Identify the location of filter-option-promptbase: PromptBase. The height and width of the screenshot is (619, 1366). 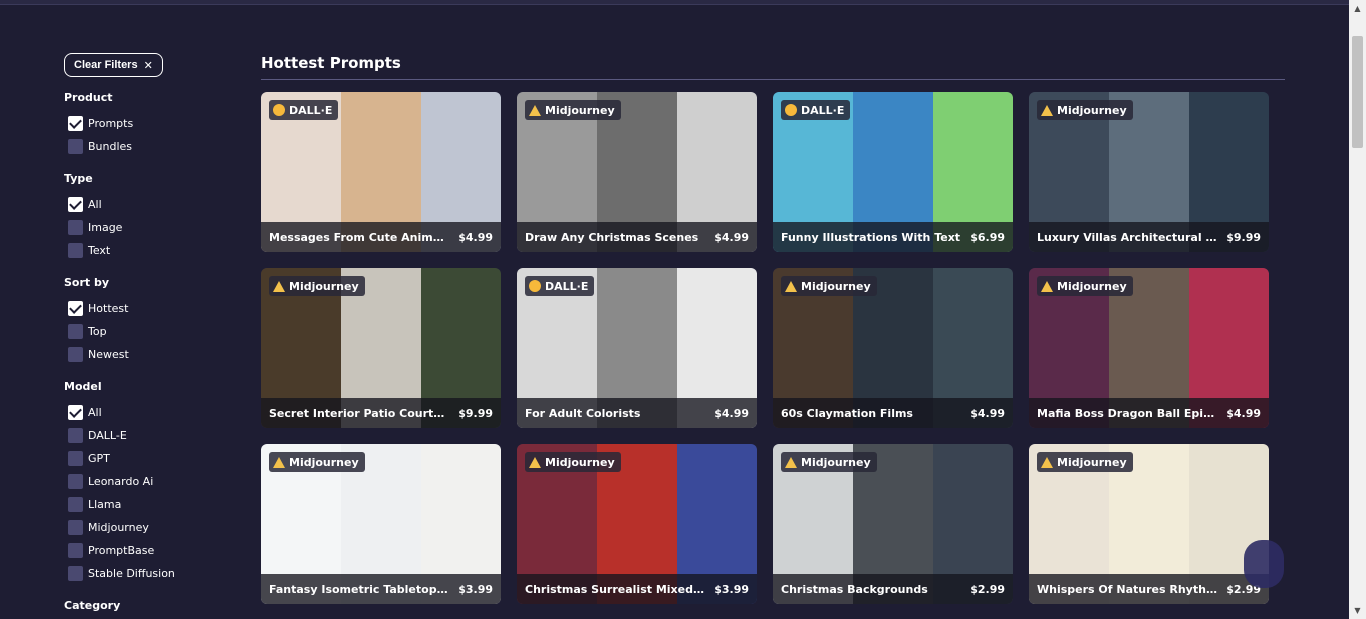
(149, 550).